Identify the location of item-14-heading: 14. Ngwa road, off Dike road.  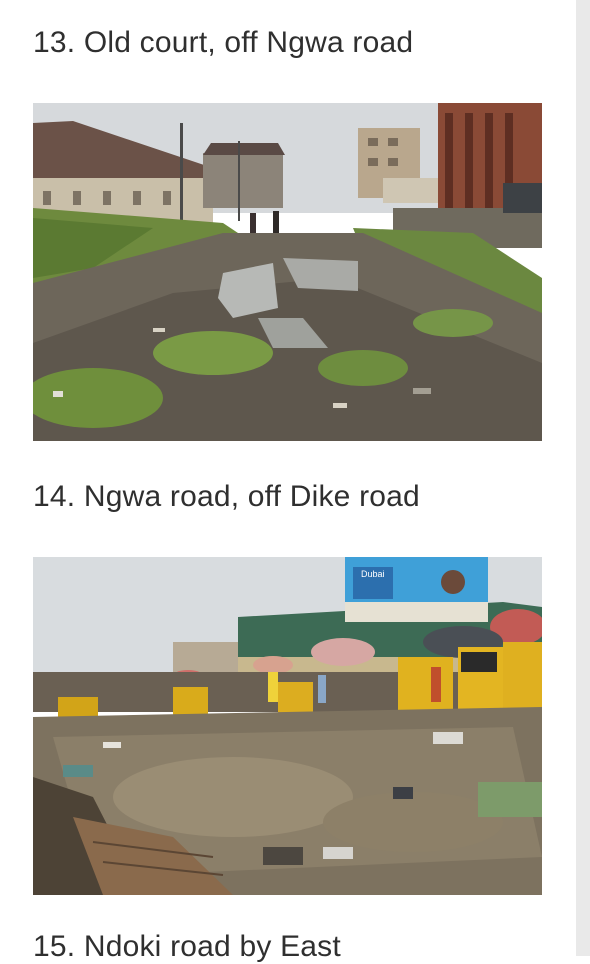
(226, 496).